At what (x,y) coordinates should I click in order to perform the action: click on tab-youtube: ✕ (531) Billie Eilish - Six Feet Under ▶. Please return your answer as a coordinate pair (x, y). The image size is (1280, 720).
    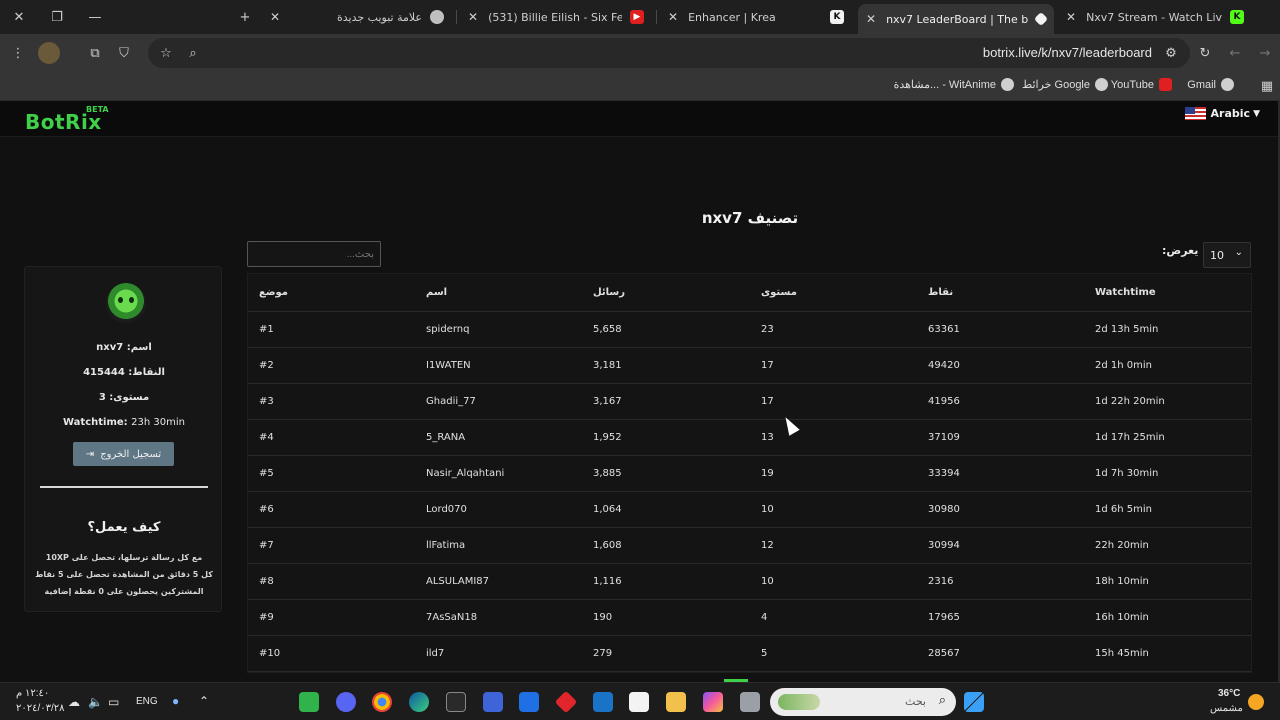
    Looking at the image, I should click on (556, 17).